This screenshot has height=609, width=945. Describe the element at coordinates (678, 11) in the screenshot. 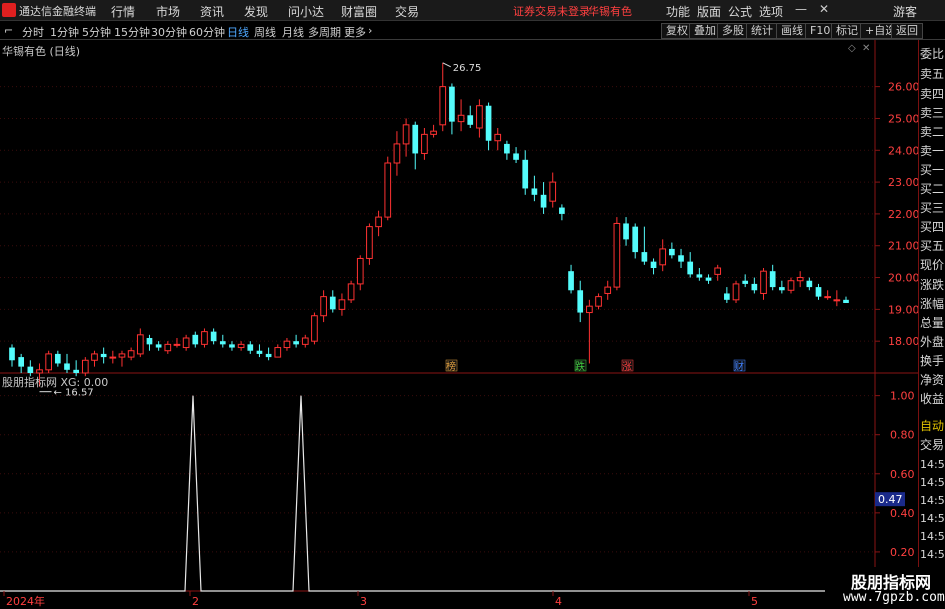

I see `menu-function: 功能` at that location.